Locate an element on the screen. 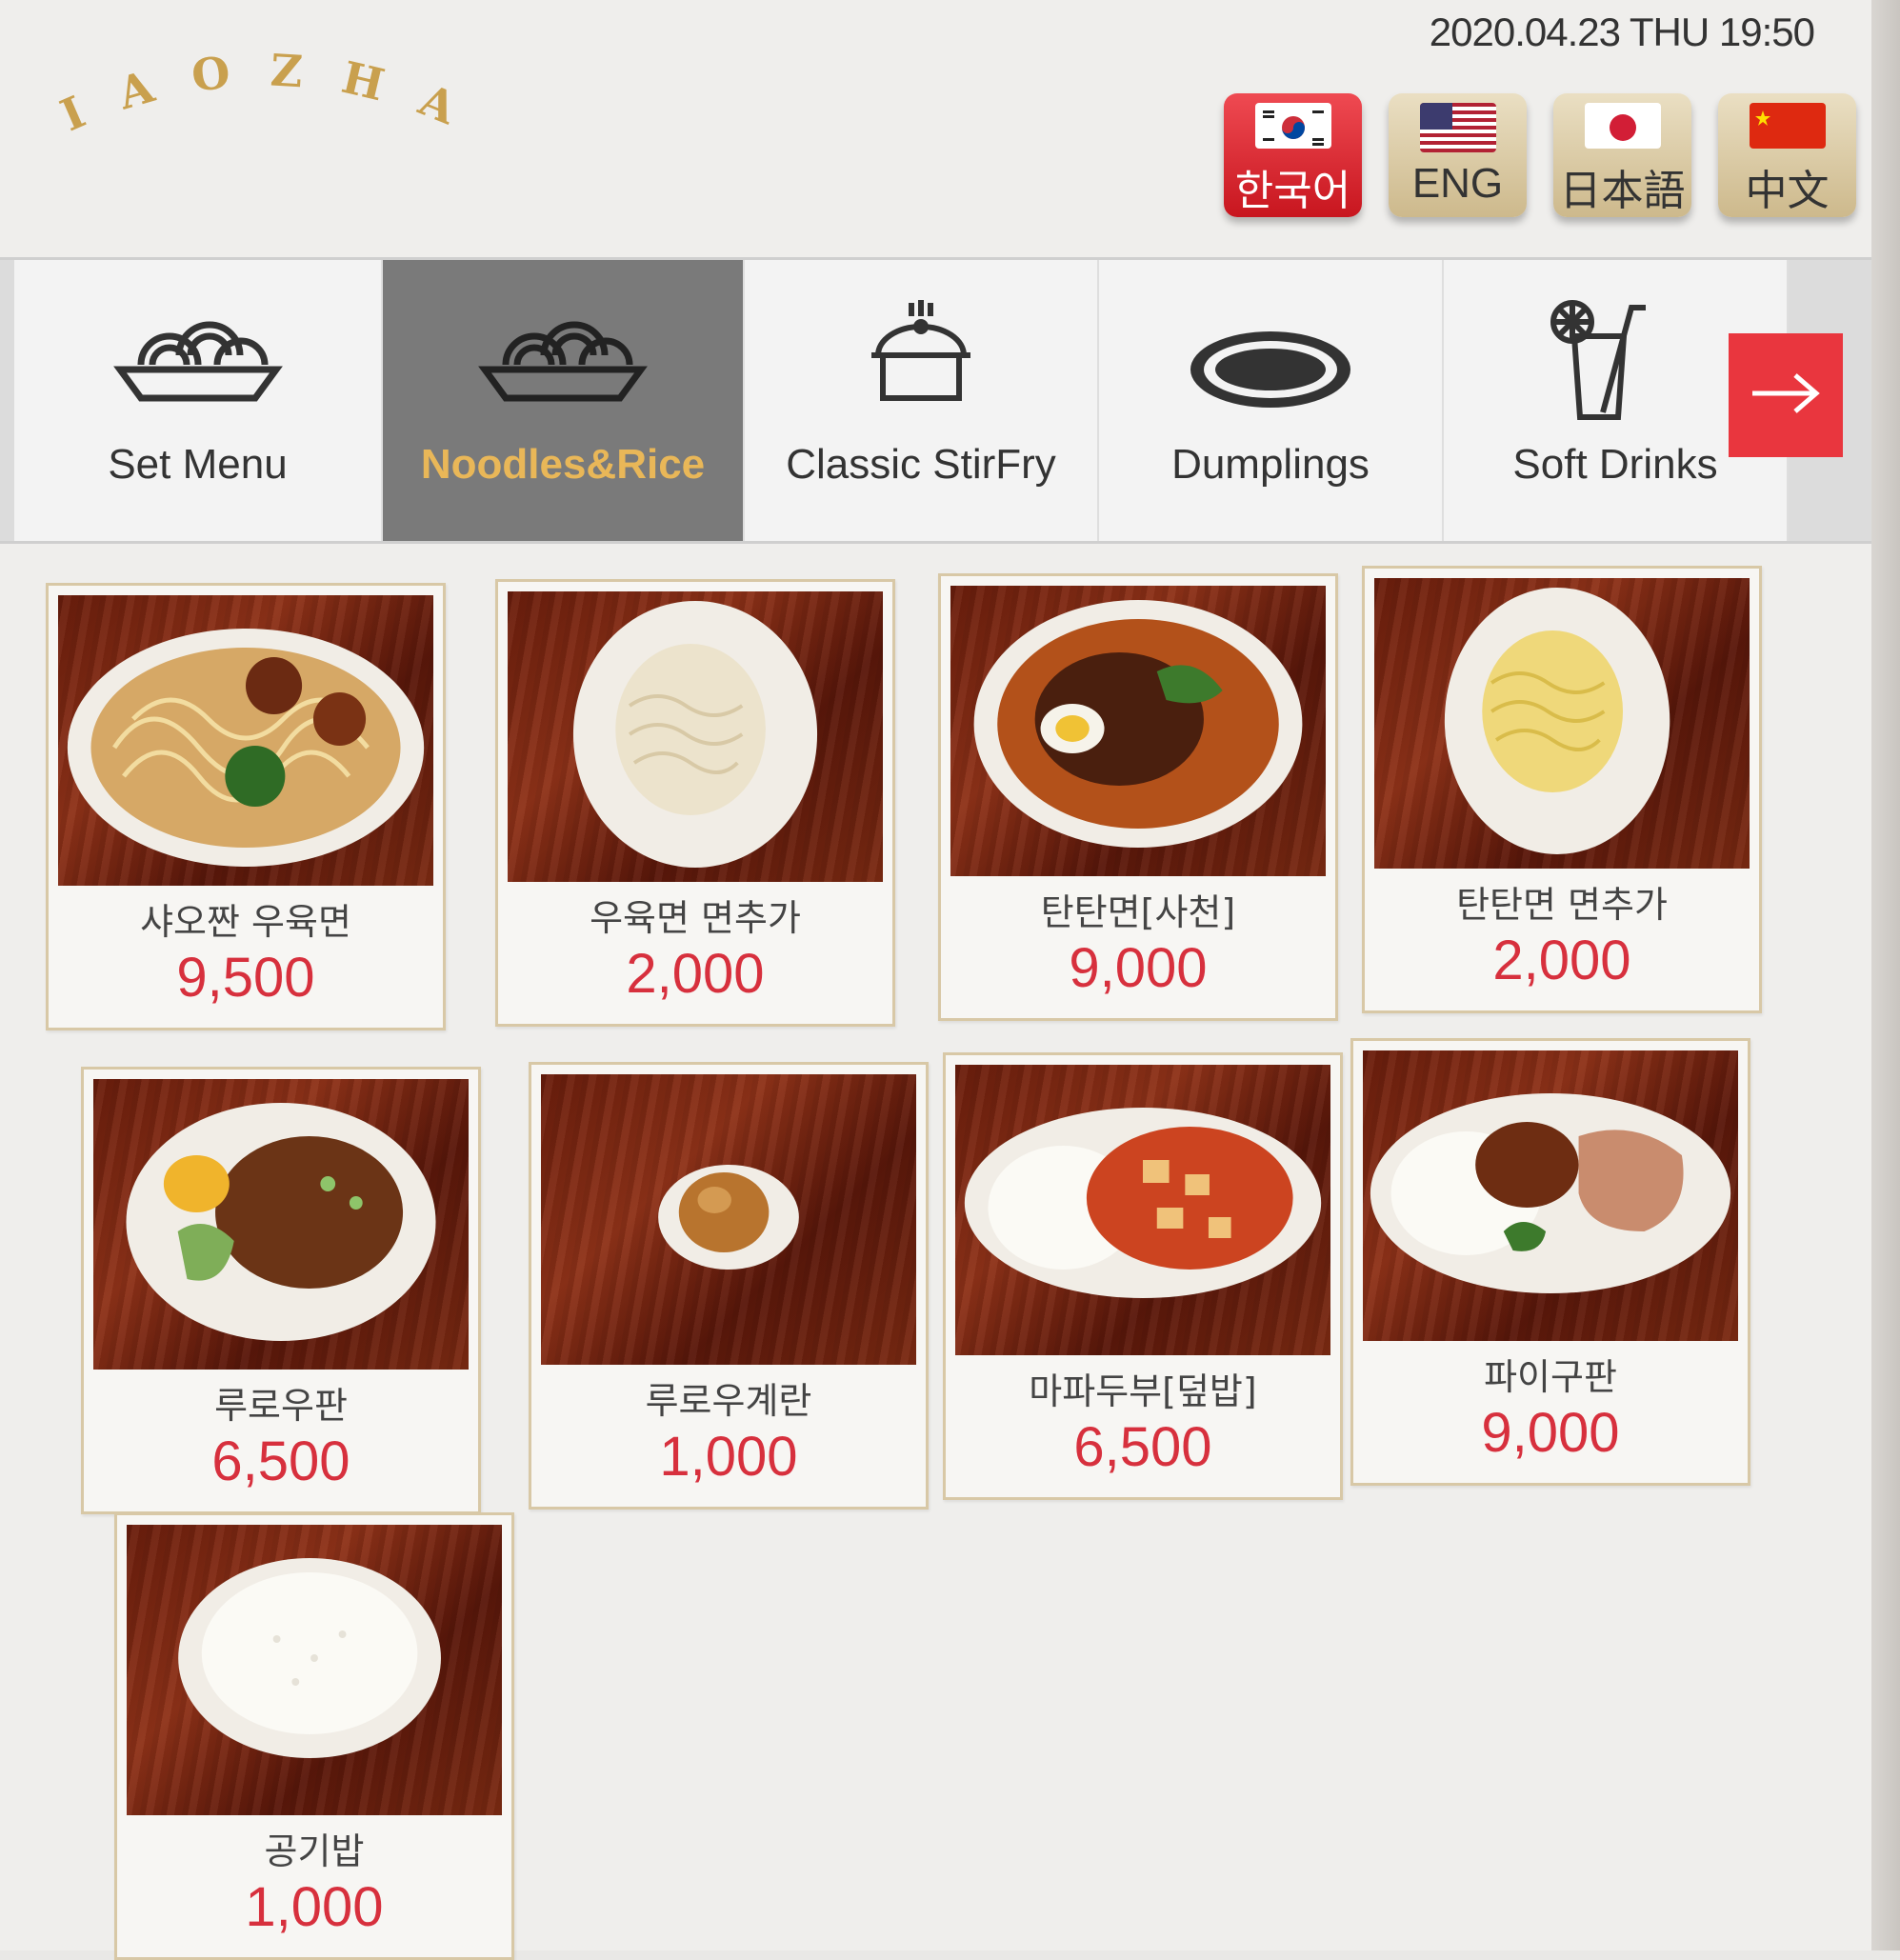  dandan-noodles-photo is located at coordinates (1138, 731).